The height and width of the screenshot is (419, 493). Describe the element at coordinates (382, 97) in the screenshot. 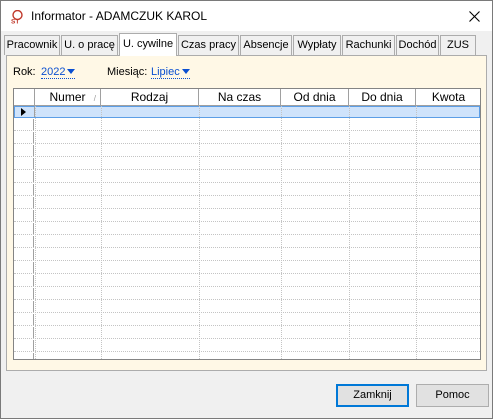

I see `column-header-do-dnia: Do dnia` at that location.